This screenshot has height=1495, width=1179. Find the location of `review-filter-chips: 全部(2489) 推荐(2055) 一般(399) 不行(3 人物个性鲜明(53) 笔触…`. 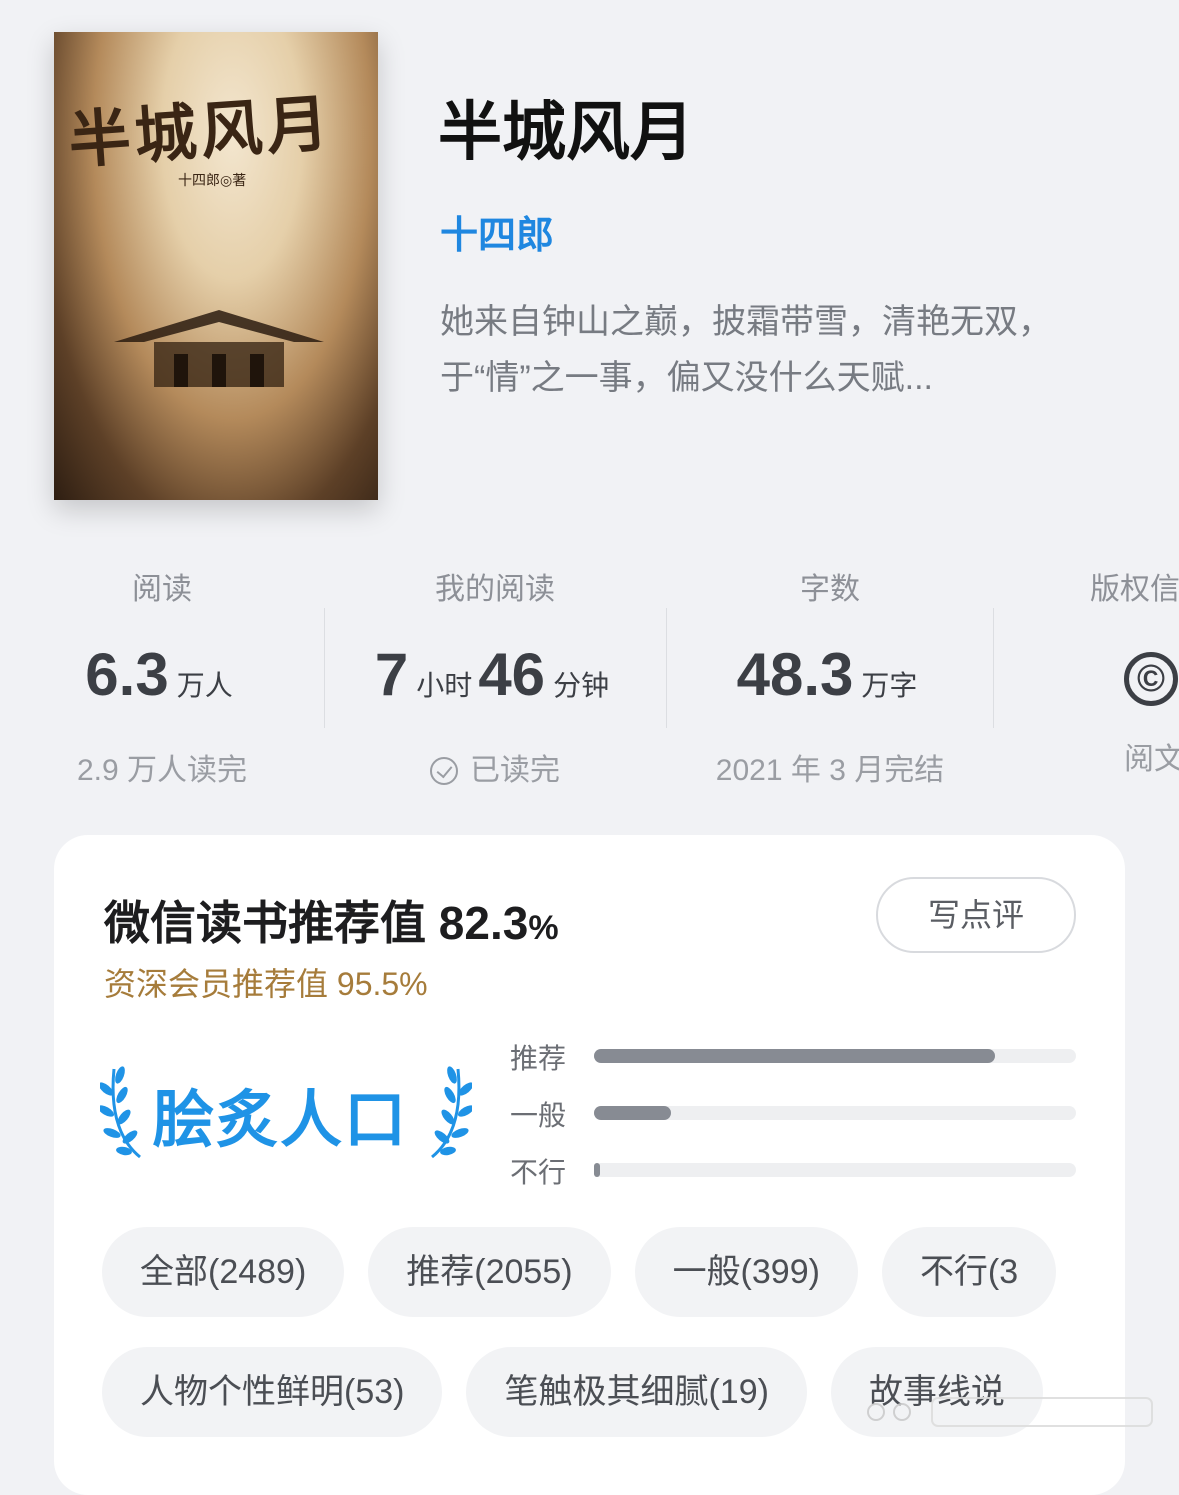

review-filter-chips: 全部(2489) 推荐(2055) 一般(399) 不行(3 人物个性鲜明(53) 笔触… is located at coordinates (588, 1357).